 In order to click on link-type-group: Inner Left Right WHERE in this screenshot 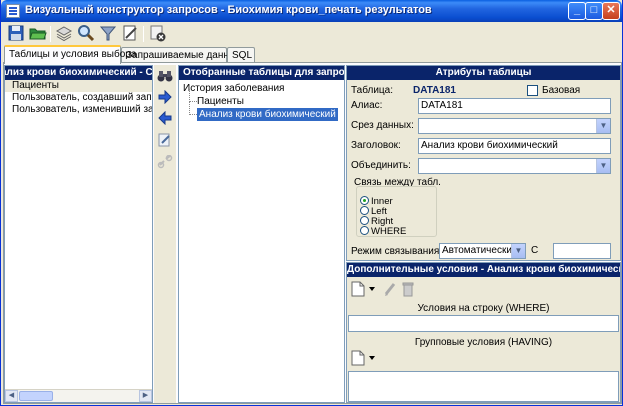, I will do `click(396, 211)`.